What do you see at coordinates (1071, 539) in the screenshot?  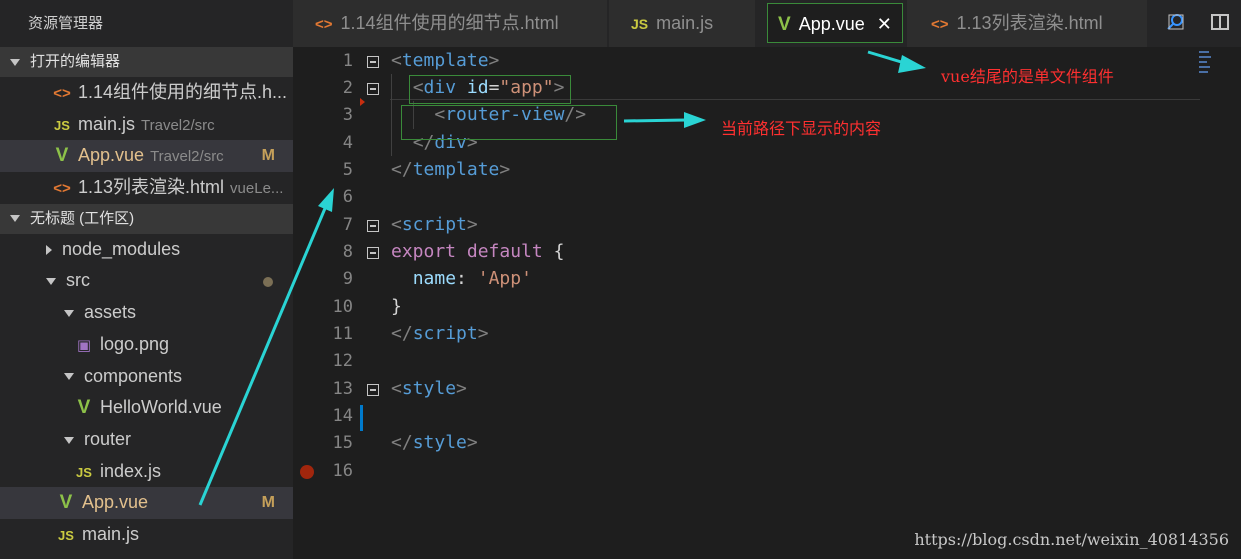 I see `watermark: https://blog.csdn.net/weixin_40814356` at bounding box center [1071, 539].